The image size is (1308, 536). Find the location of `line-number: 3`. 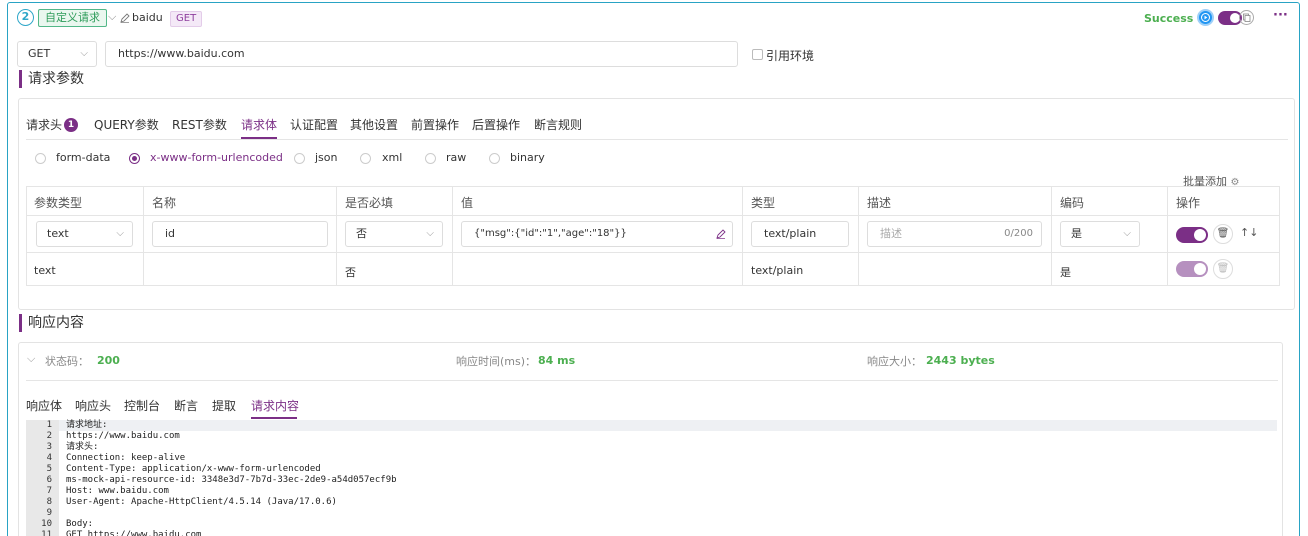

line-number: 3 is located at coordinates (49, 447).